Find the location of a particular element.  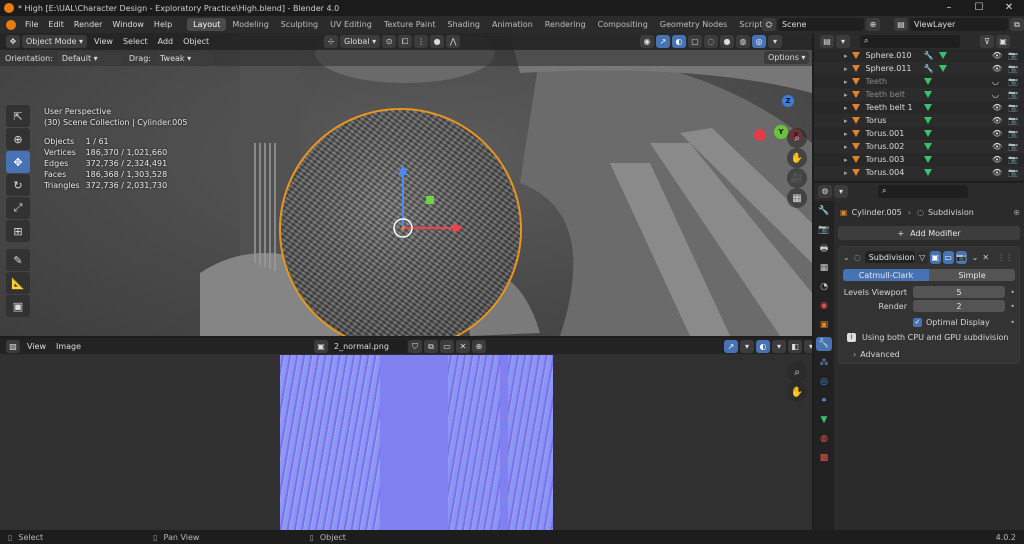

minimize-button: – is located at coordinates (949, 8).